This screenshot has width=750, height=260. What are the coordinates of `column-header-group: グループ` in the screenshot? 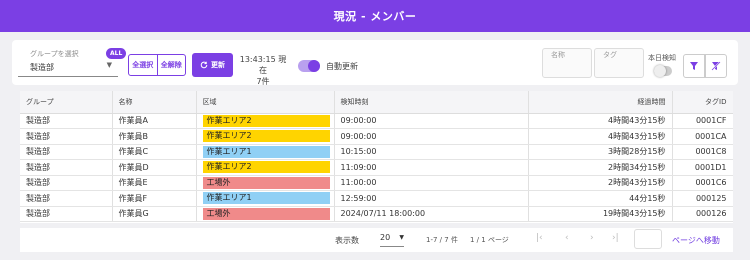 It's located at (66, 102).